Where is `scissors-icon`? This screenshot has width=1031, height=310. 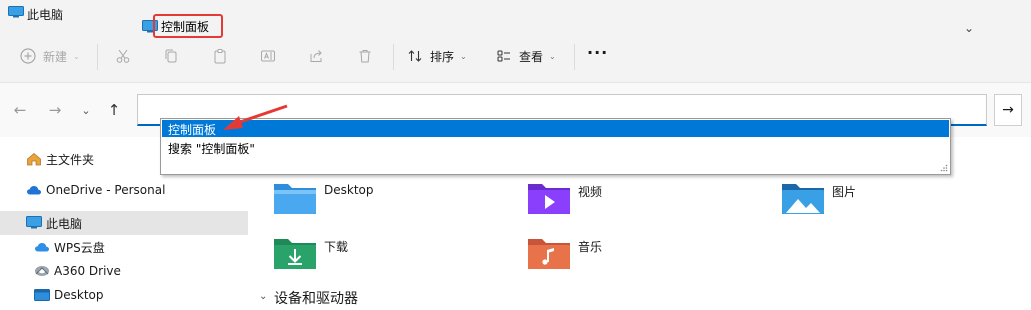 scissors-icon is located at coordinates (123, 56).